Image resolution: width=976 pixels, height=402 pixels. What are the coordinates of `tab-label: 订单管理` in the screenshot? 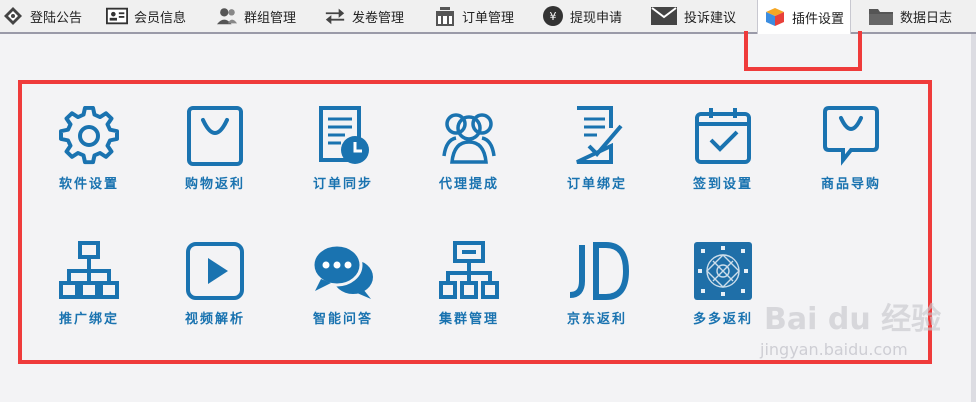 It's located at (488, 18).